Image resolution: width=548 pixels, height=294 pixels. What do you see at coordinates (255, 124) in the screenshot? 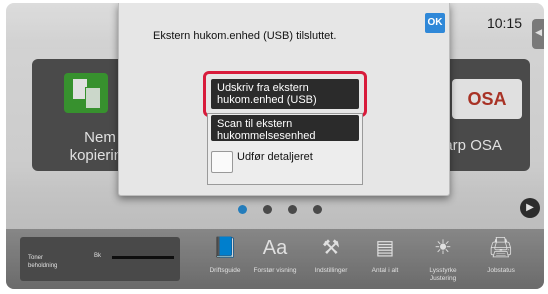
I see `option-label-line1: Scan til ekstern` at bounding box center [255, 124].